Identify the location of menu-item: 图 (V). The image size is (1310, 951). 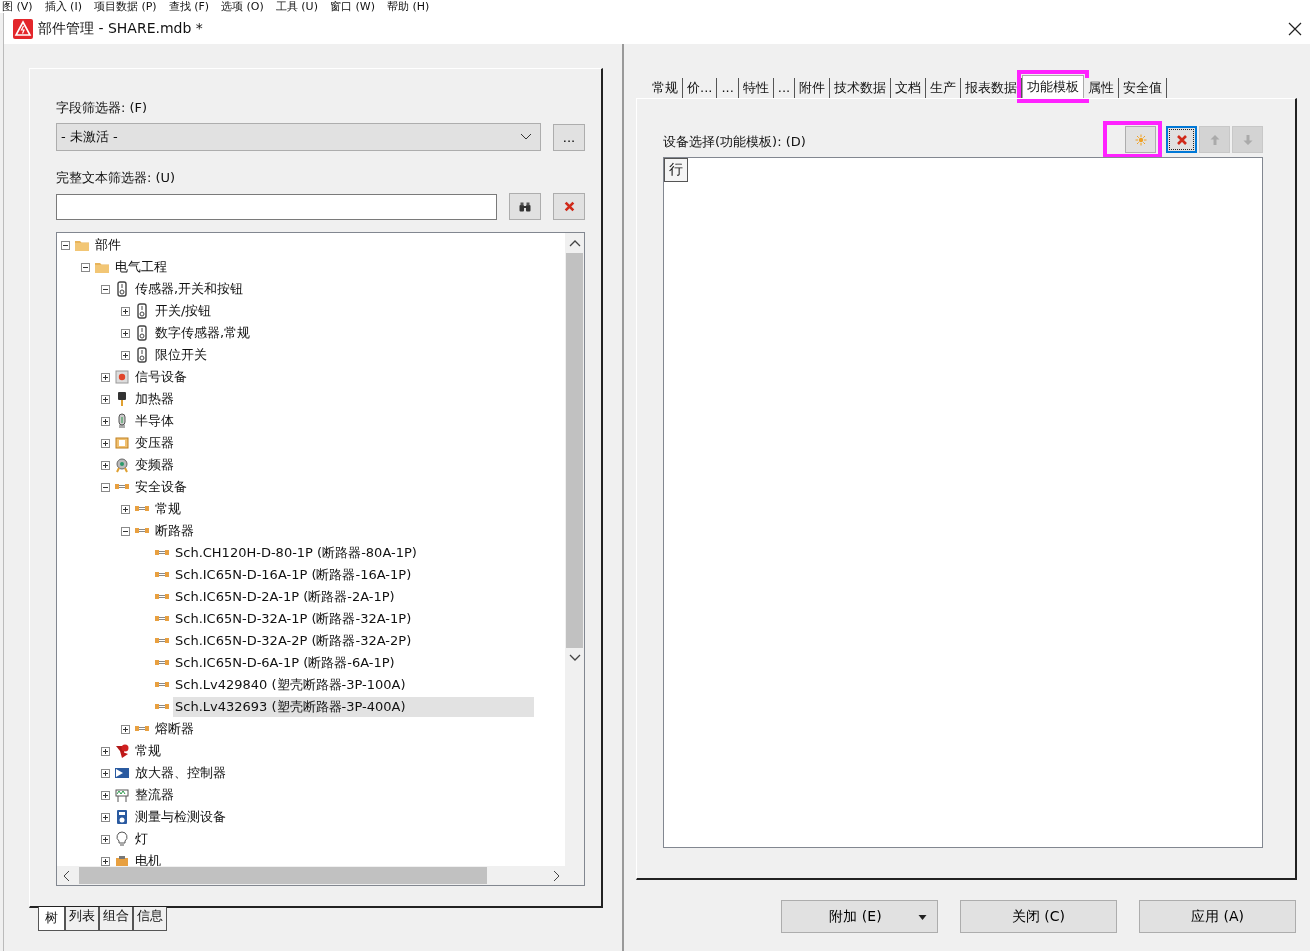
(17, 6).